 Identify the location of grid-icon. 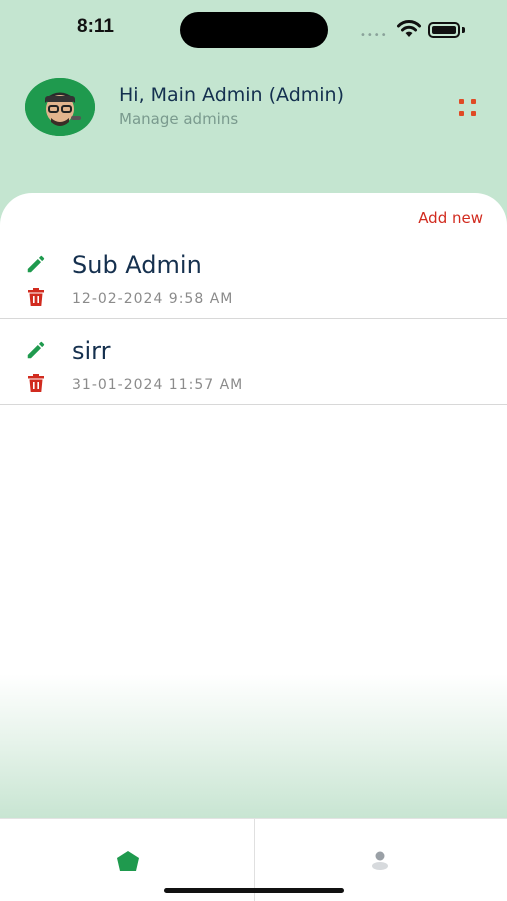
(468, 108).